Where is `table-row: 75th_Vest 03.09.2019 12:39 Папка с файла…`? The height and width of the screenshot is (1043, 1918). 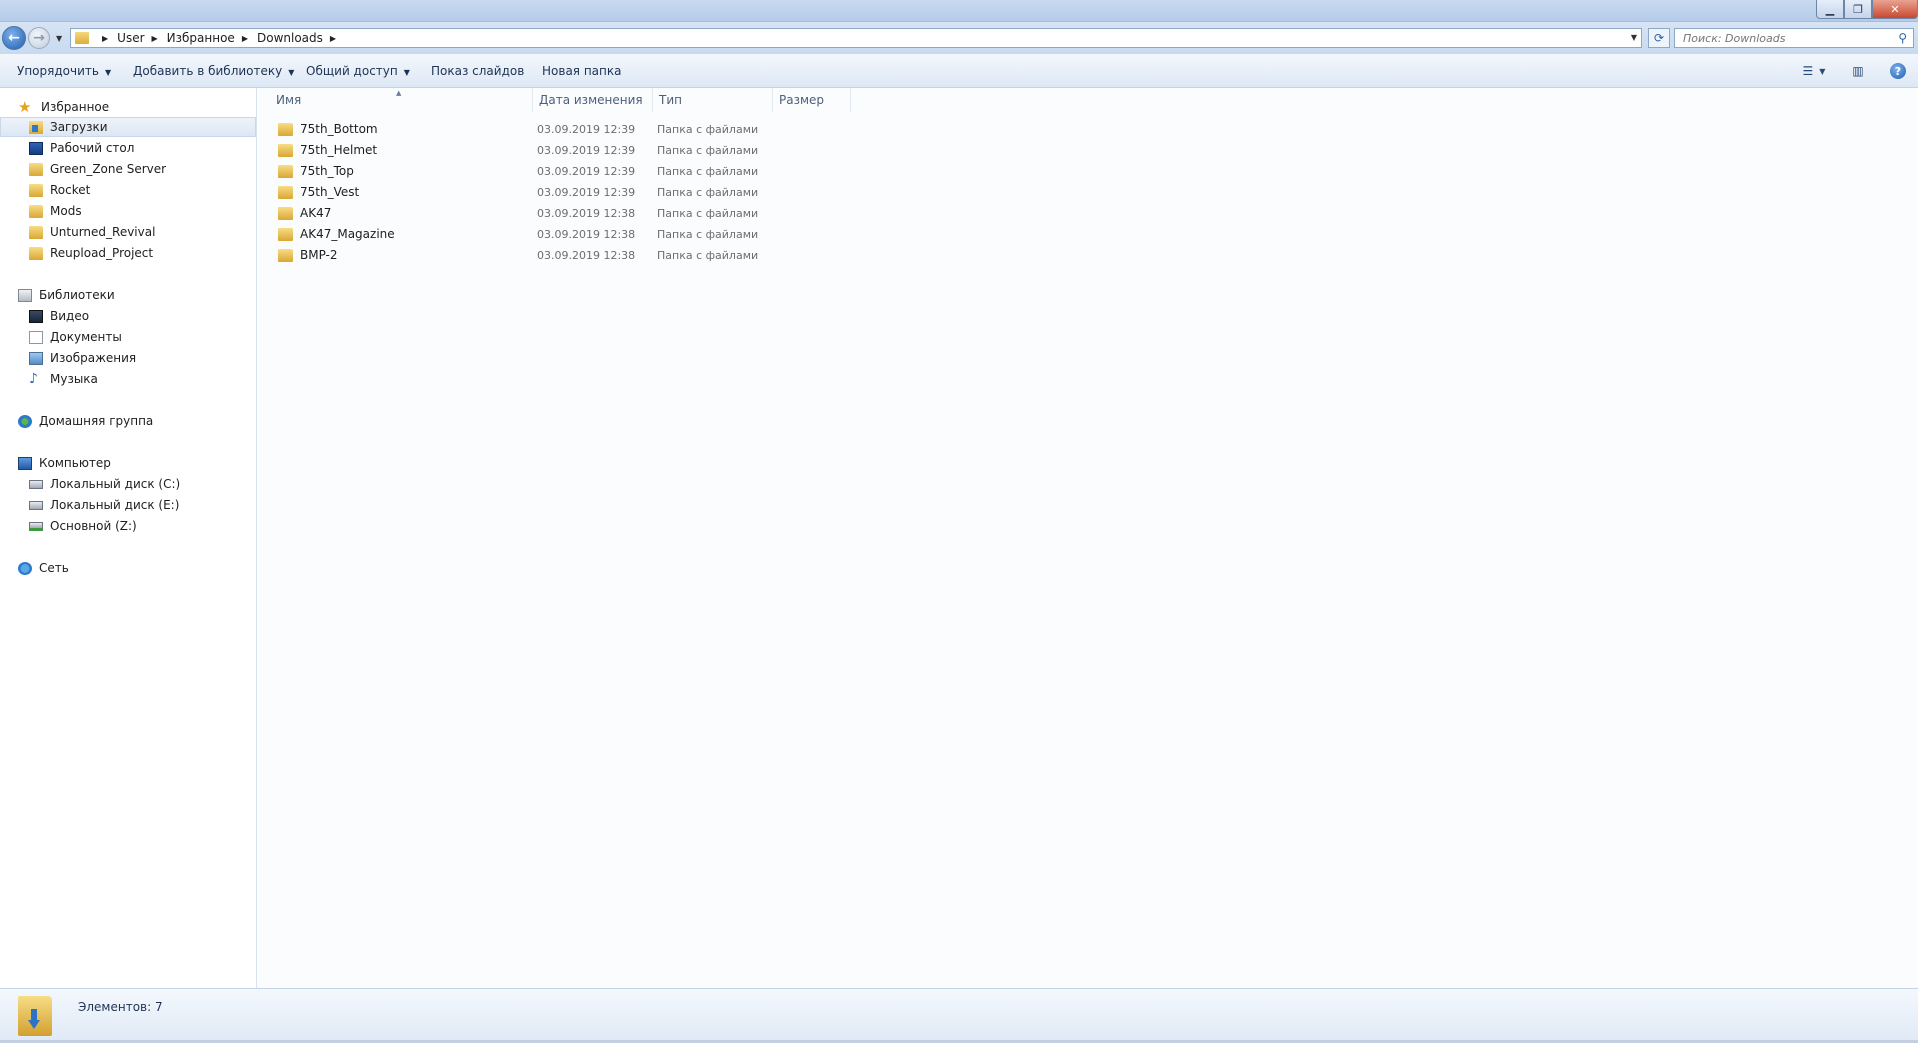
table-row: 75th_Vest 03.09.2019 12:39 Папка с файла… is located at coordinates (1088, 192).